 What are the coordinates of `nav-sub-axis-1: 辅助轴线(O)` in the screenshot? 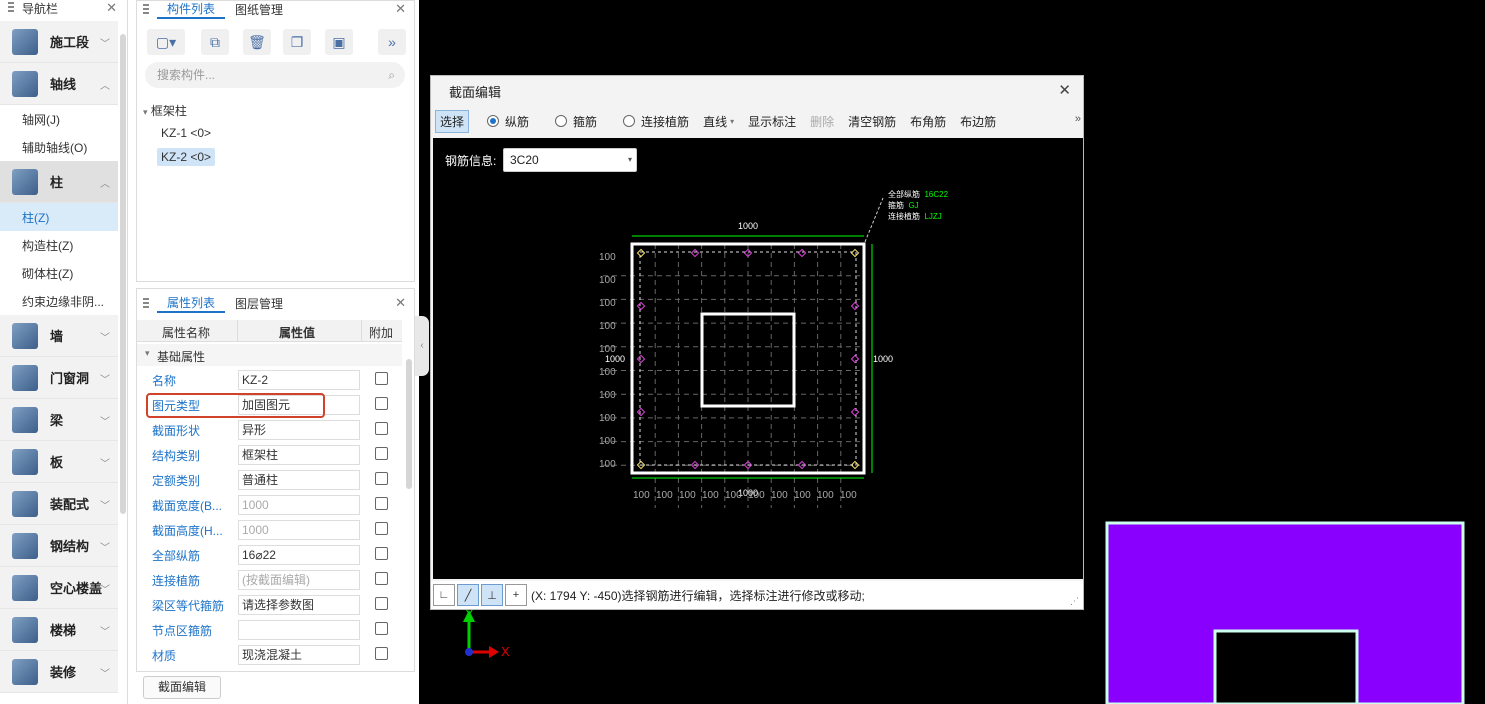 It's located at (59, 147).